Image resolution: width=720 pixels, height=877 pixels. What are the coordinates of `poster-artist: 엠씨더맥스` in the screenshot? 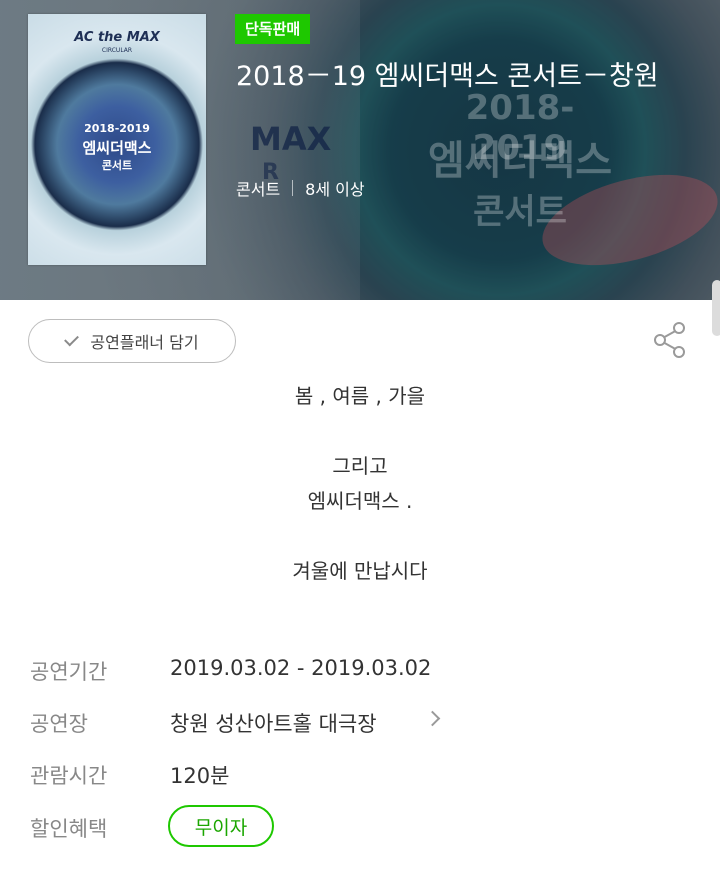 It's located at (117, 148).